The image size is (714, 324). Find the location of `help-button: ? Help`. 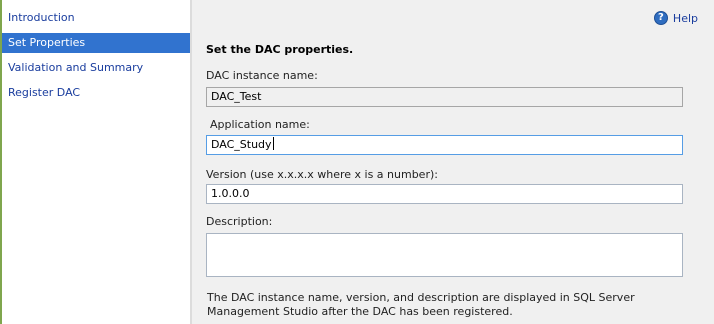

help-button: ? Help is located at coordinates (675, 18).